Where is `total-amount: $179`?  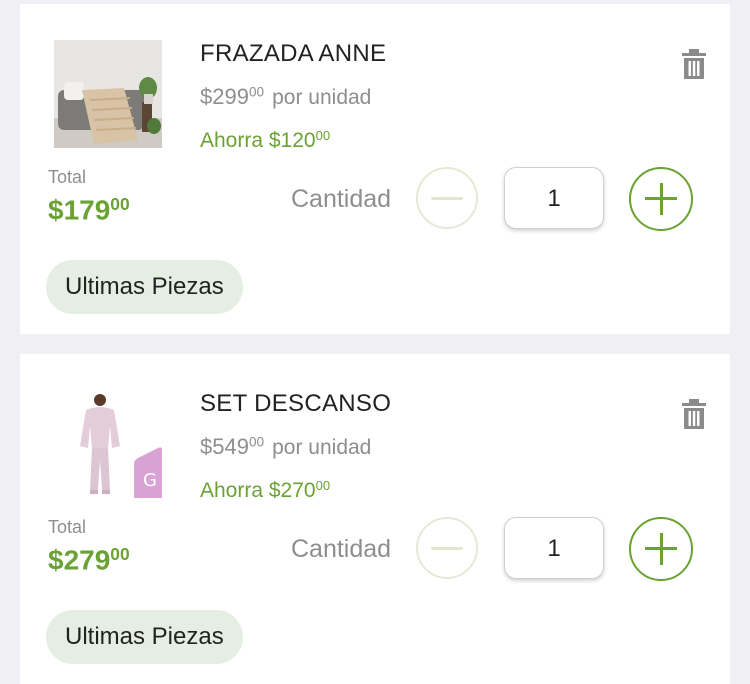
total-amount: $179 is located at coordinates (79, 210).